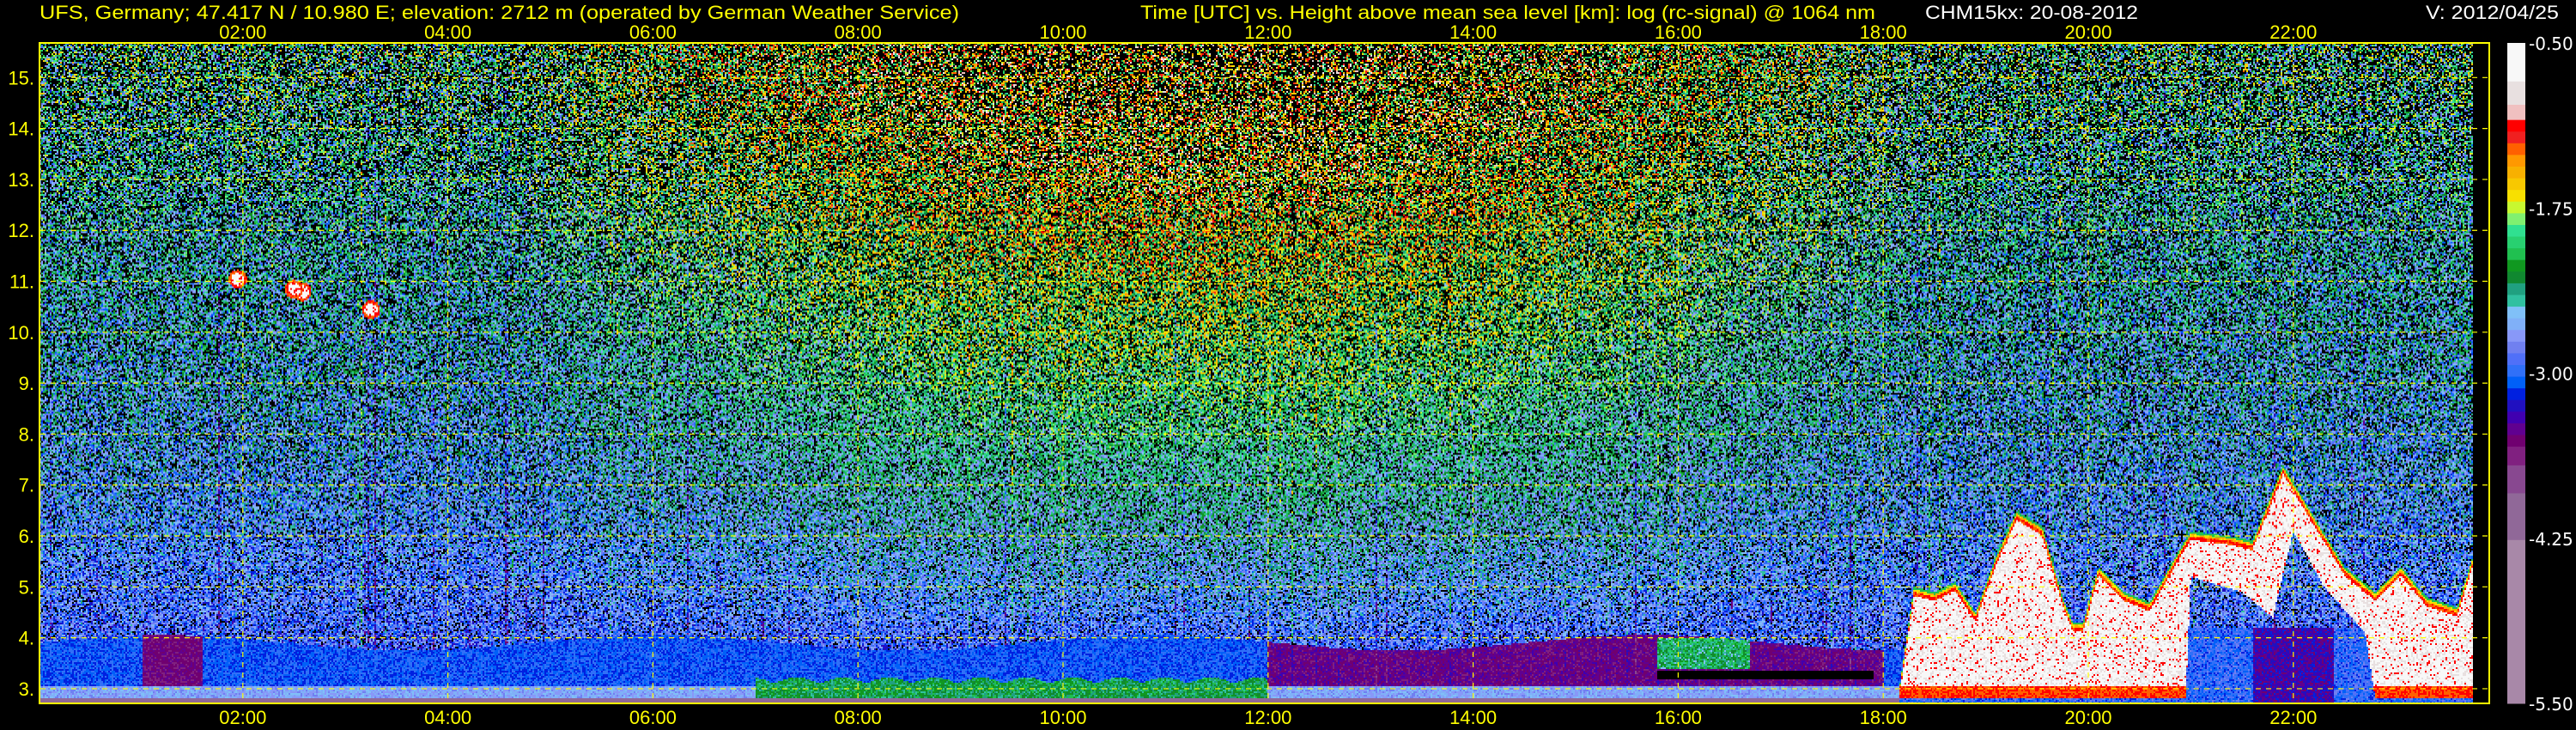  I want to click on colorbar-label: -0.50, so click(2551, 43).